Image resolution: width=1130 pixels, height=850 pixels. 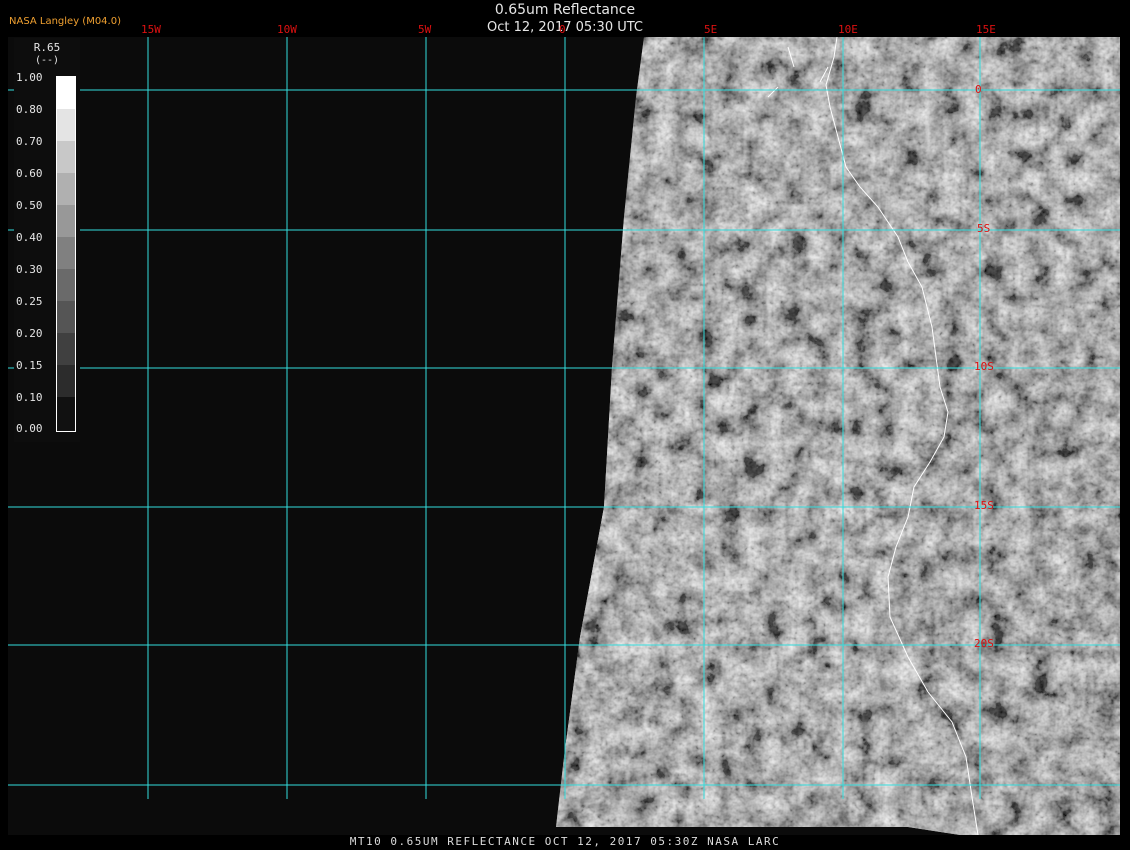 What do you see at coordinates (984, 643) in the screenshot?
I see `lat-label-20s: 20S` at bounding box center [984, 643].